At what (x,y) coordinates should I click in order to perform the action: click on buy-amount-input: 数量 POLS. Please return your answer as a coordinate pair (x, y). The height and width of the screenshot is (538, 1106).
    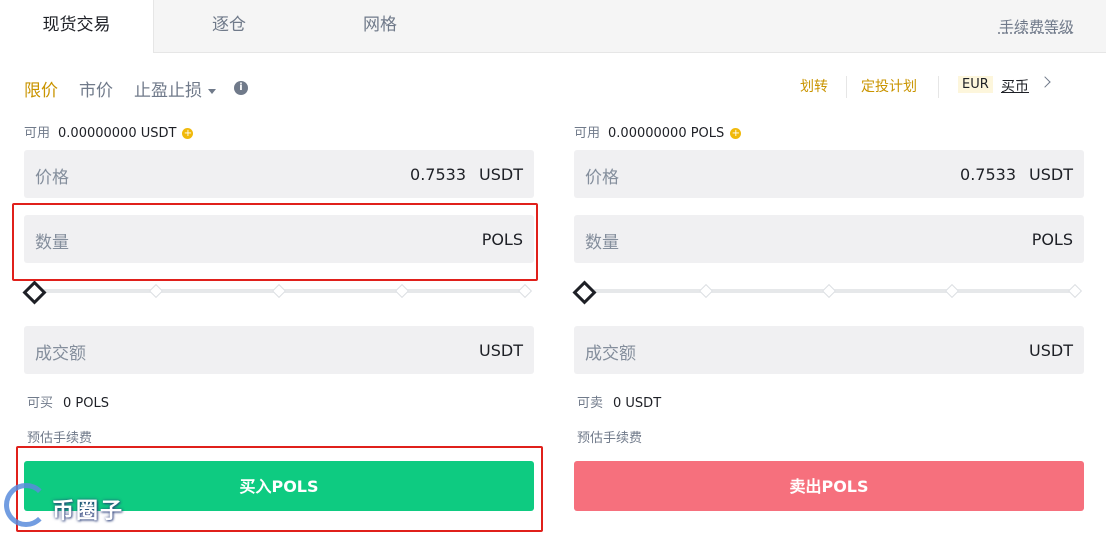
    Looking at the image, I should click on (279, 239).